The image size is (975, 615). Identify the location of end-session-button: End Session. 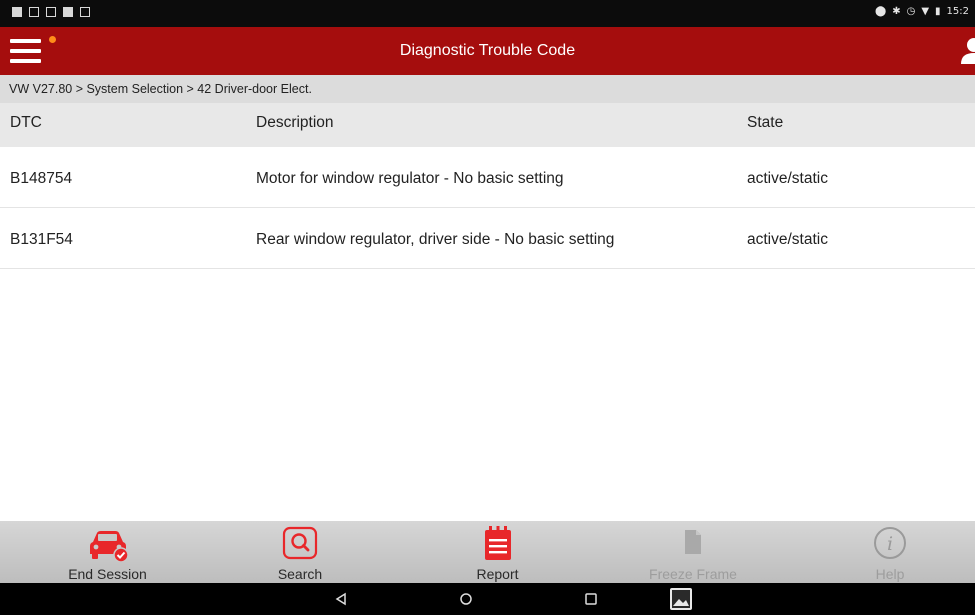
(107, 552).